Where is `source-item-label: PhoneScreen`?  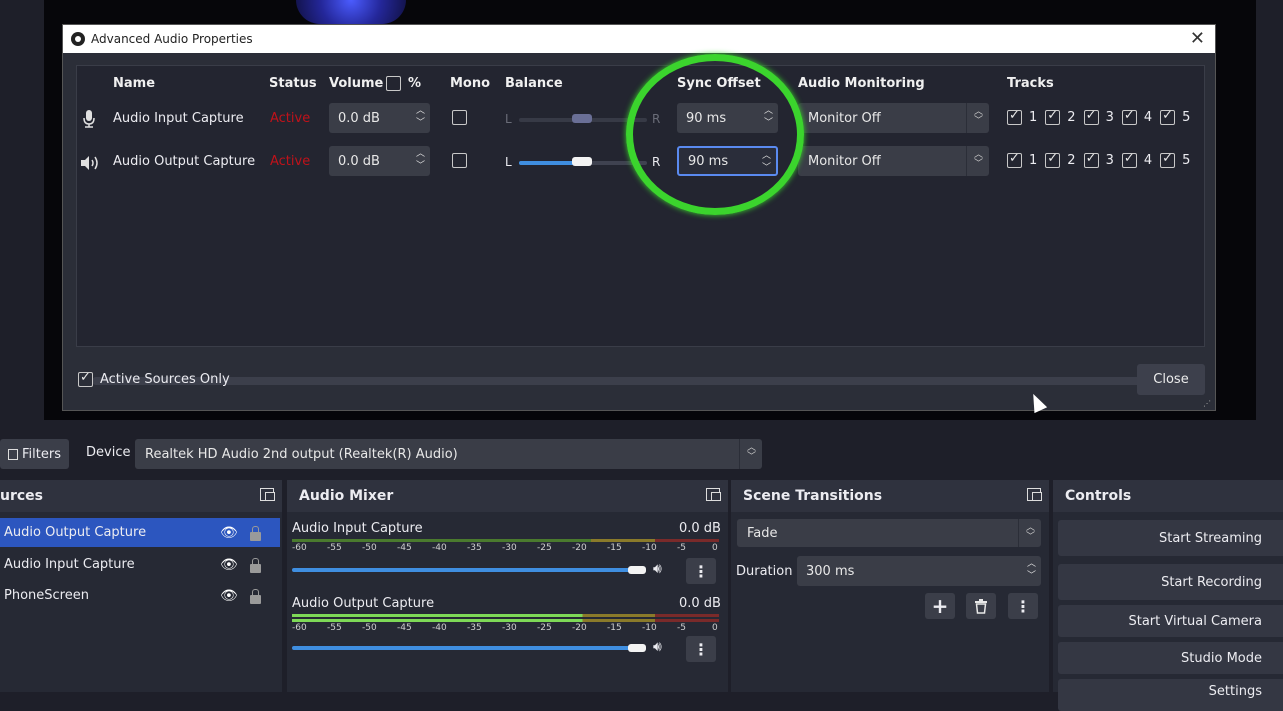
source-item-label: PhoneScreen is located at coordinates (46, 595).